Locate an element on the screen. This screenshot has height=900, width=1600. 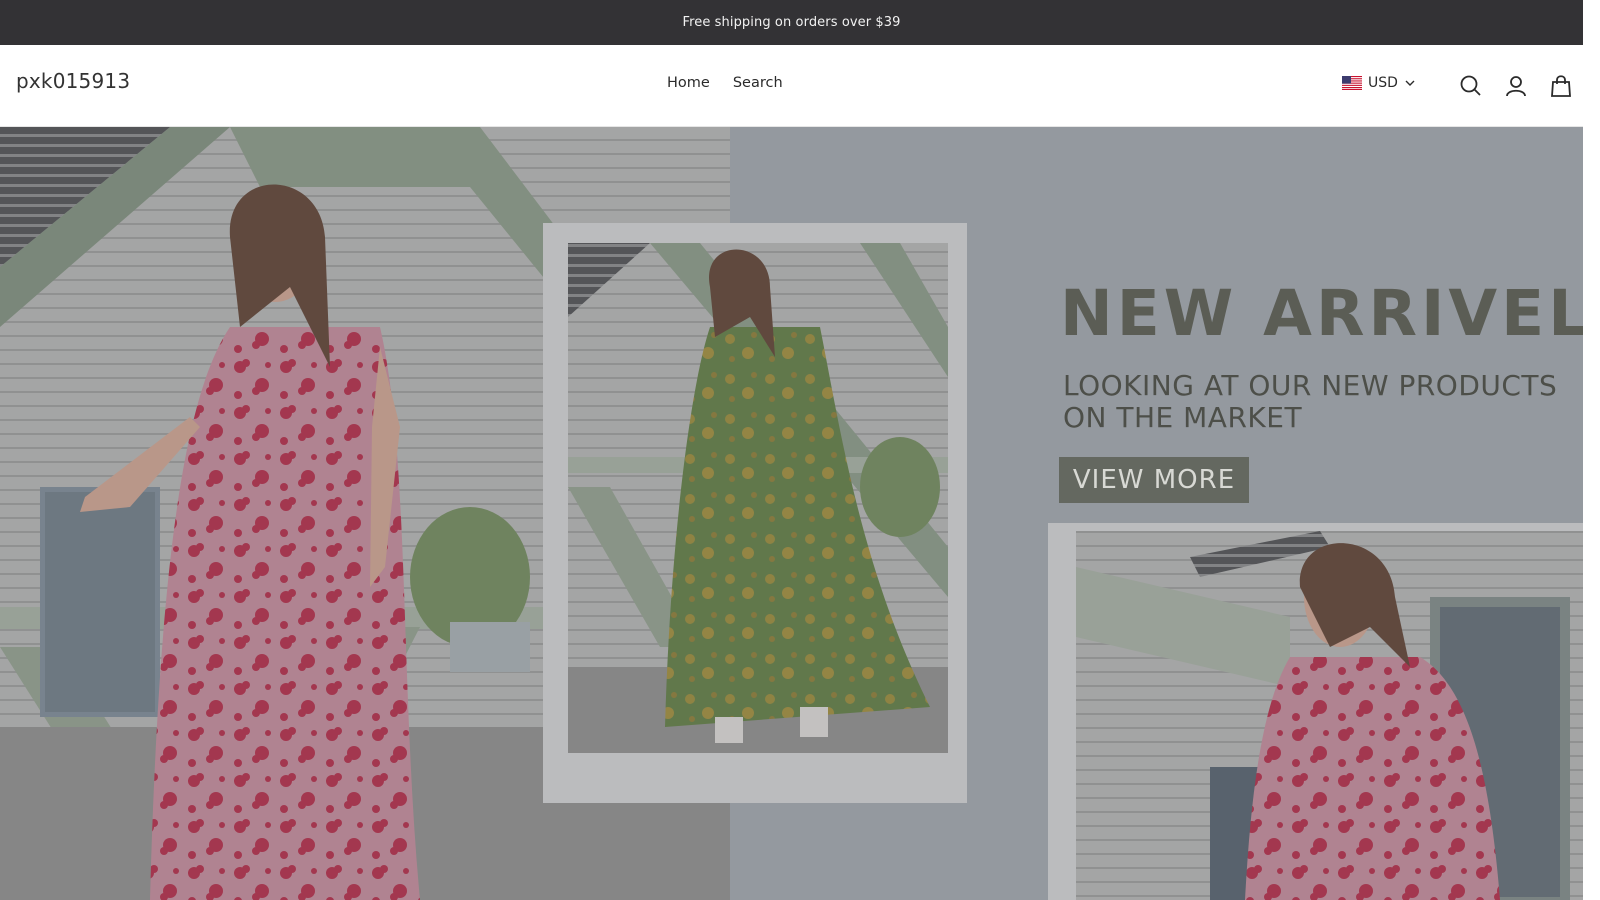
hero-subtitle-line-2: ON THE MARKET is located at coordinates (1183, 417).